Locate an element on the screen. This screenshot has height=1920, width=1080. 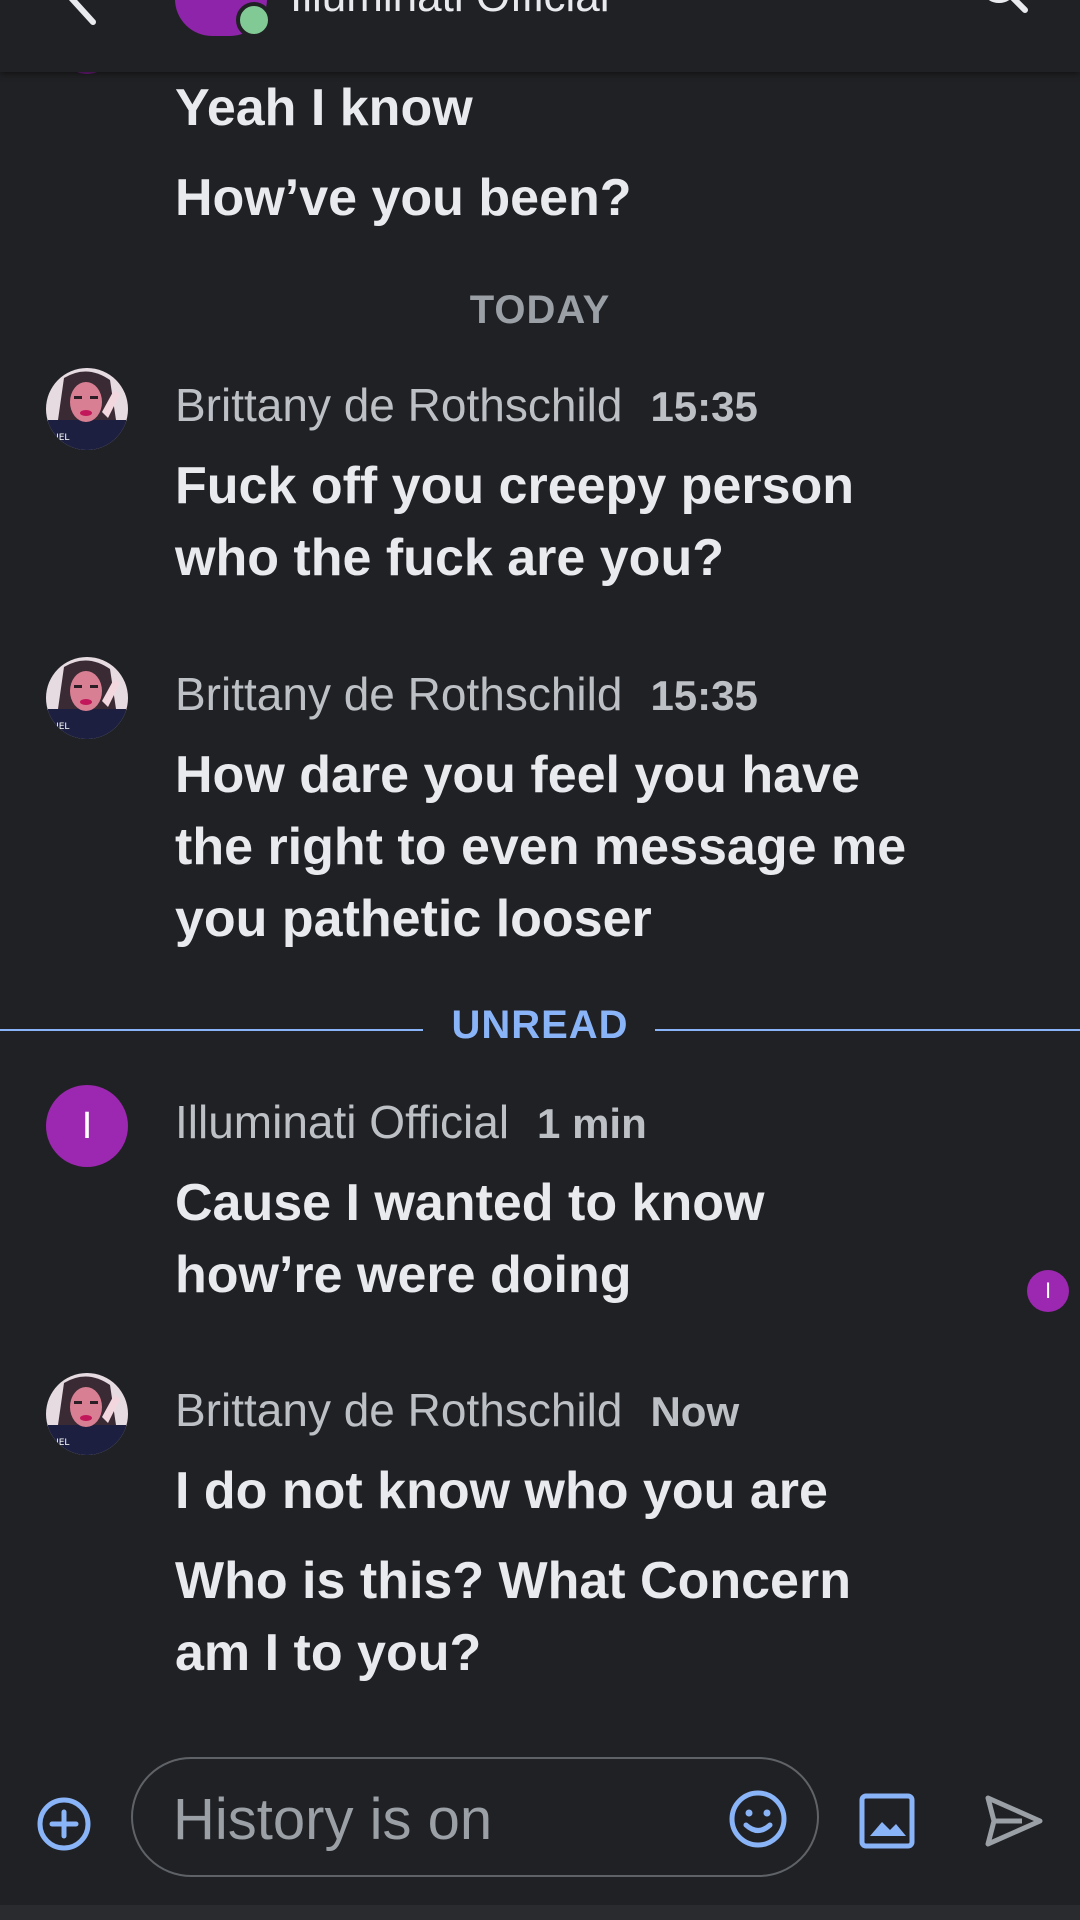
message-input is located at coordinates (423, 1819).